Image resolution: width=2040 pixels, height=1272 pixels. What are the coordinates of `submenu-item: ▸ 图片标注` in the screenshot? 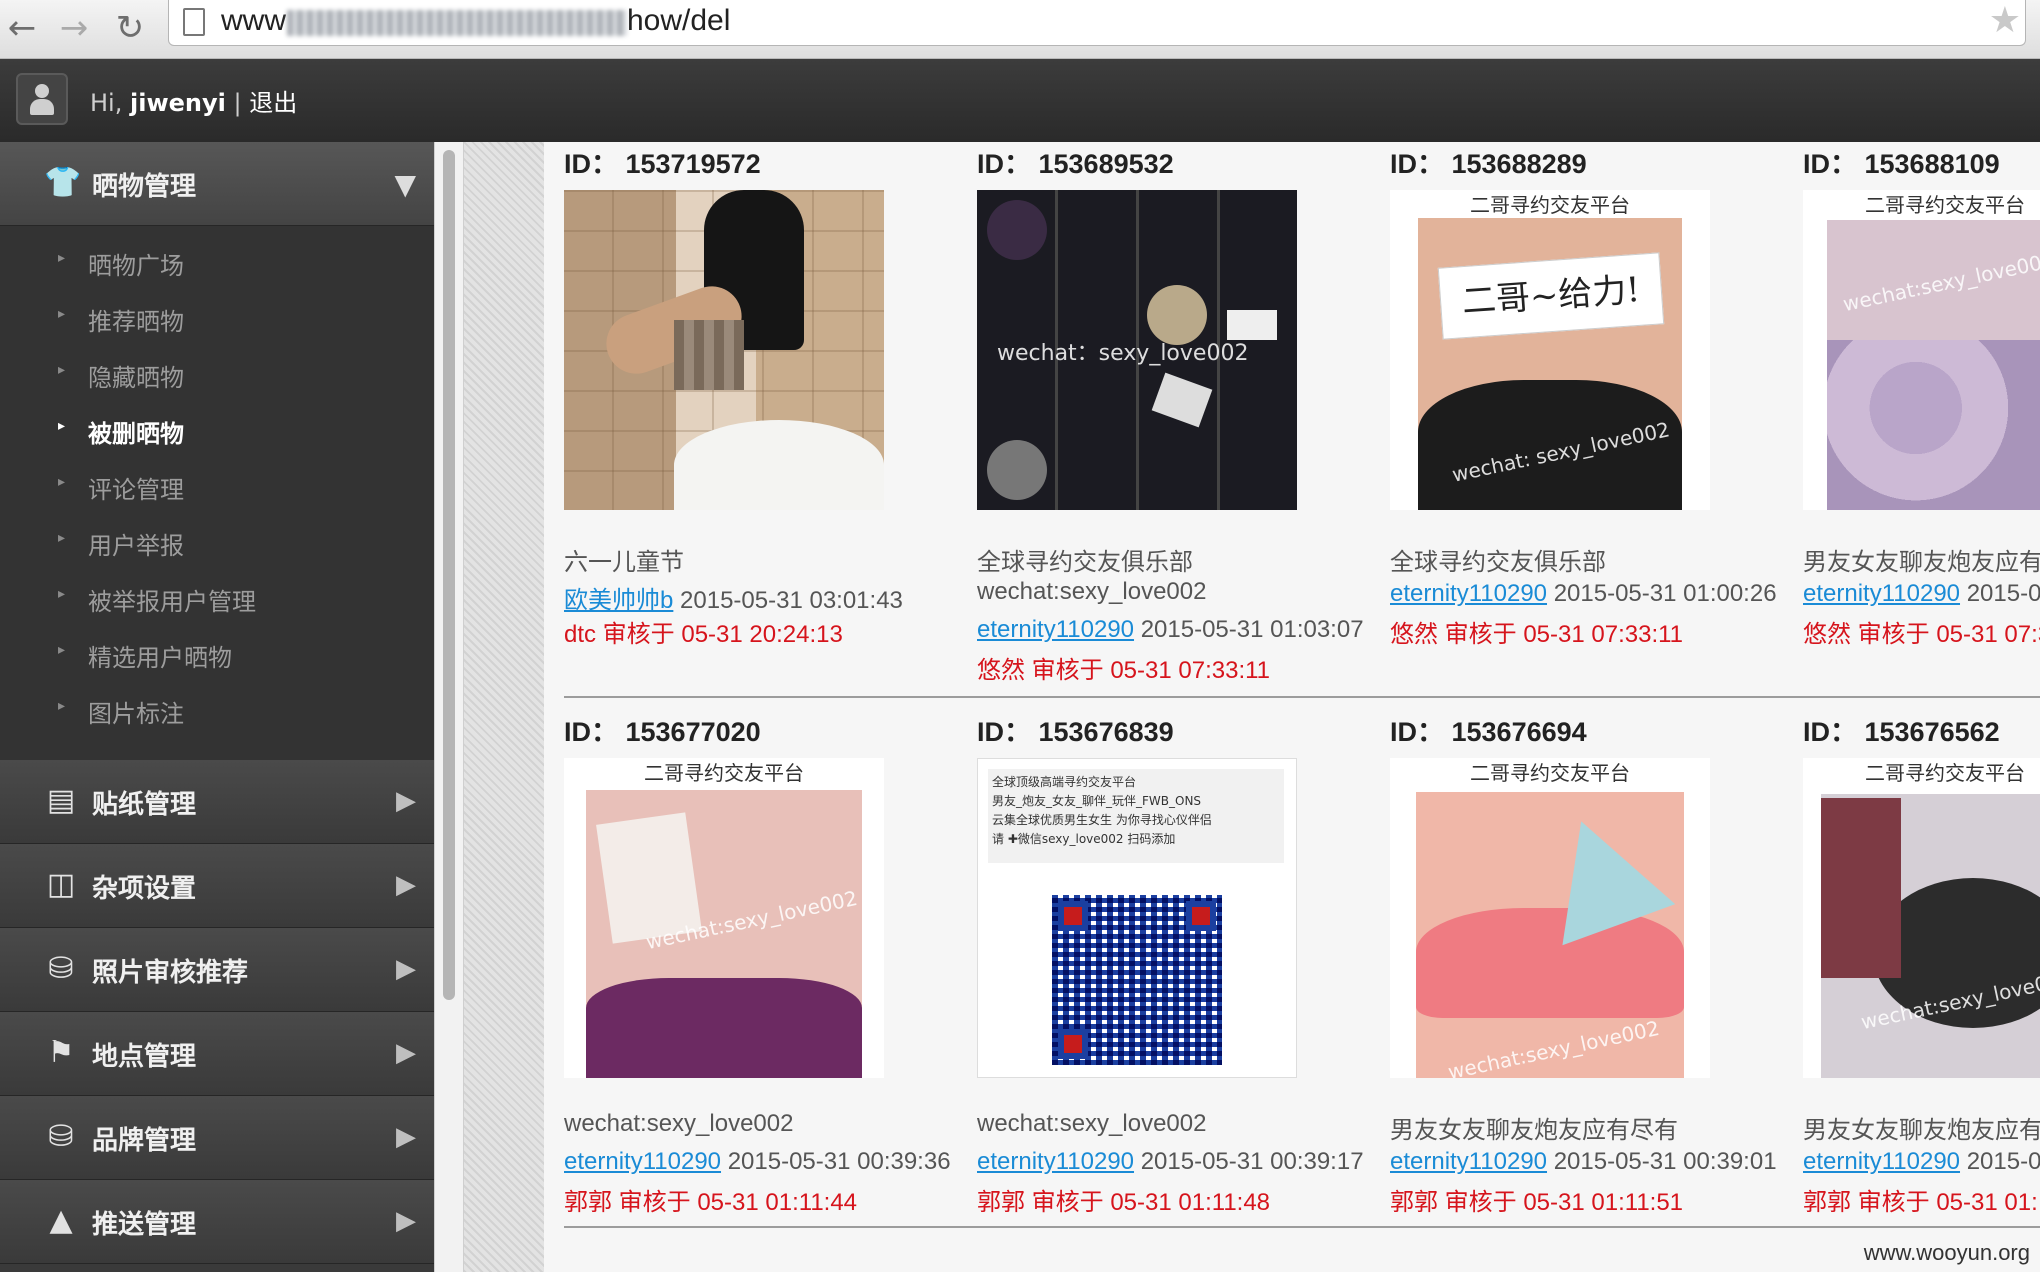 It's located at (217, 710).